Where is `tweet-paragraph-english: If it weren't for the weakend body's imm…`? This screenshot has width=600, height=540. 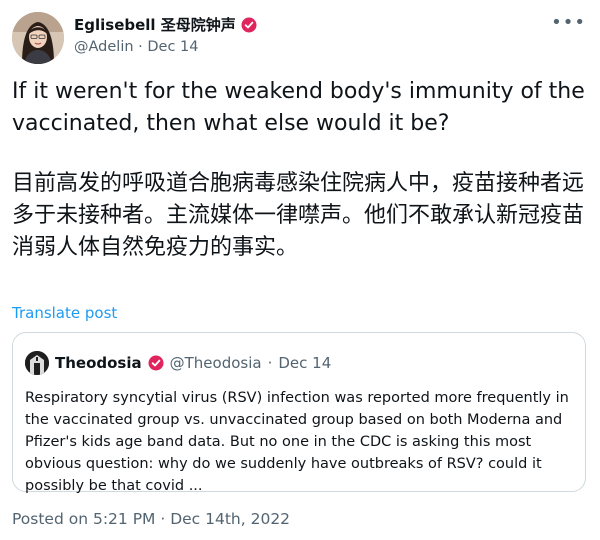 tweet-paragraph-english: If it weren't for the weakend body's imm… is located at coordinates (298, 107).